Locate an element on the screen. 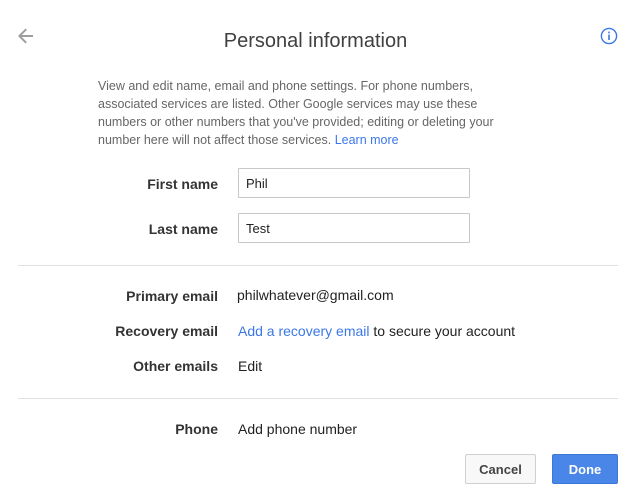 This screenshot has height=503, width=631. recovery-email-suffix: to secure your account is located at coordinates (442, 331).